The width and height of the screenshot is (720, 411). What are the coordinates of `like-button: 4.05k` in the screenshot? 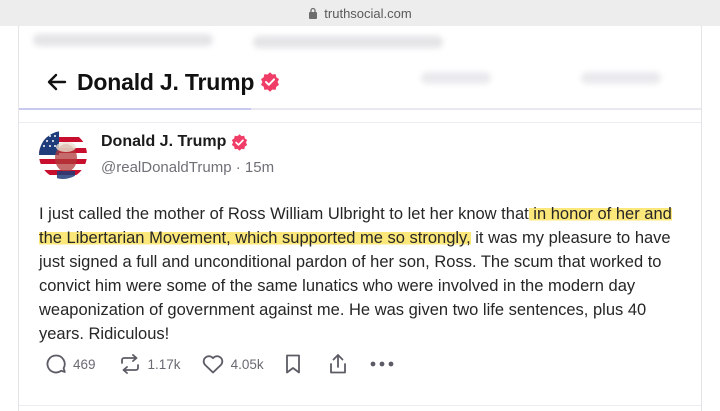 It's located at (232, 364).